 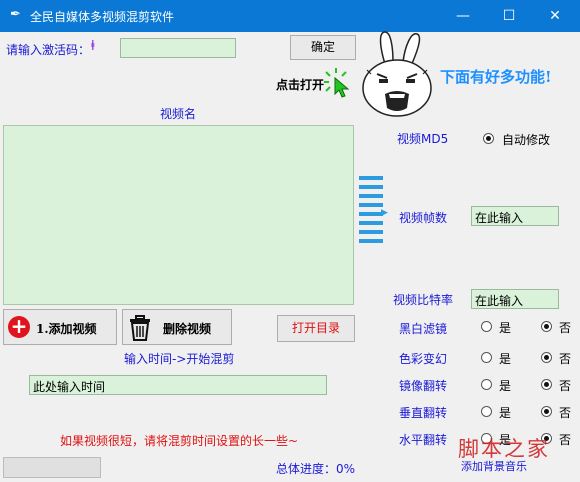 What do you see at coordinates (555, 16) in the screenshot?
I see `close-button: ✕` at bounding box center [555, 16].